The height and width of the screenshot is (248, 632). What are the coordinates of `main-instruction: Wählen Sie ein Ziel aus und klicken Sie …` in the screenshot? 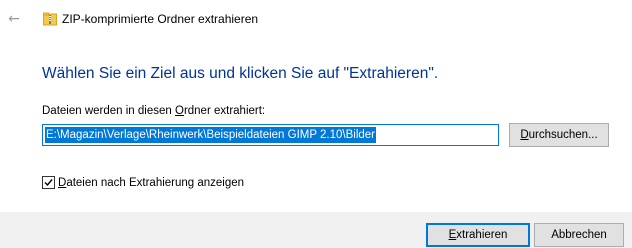 It's located at (240, 73).